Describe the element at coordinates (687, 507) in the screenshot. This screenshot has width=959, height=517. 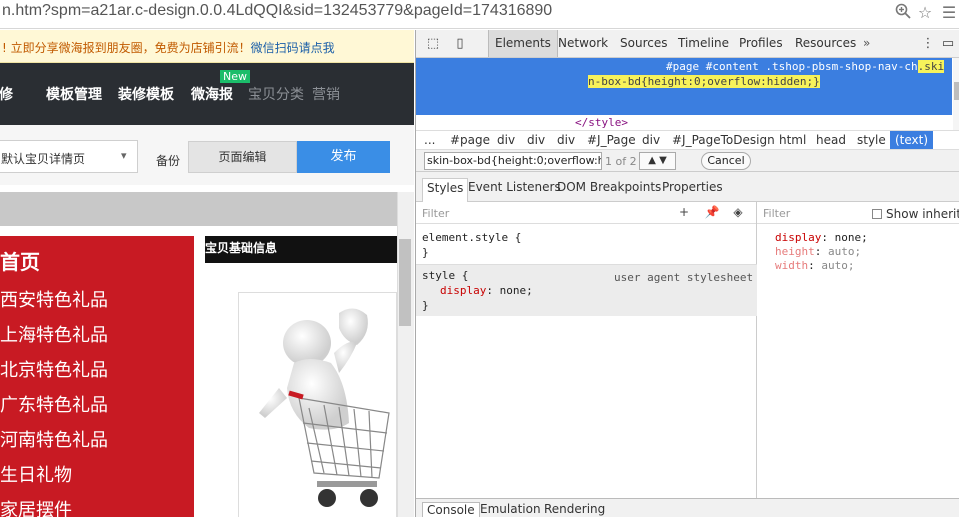
I see `drawer-tabbar: Console Emulation Rendering` at that location.